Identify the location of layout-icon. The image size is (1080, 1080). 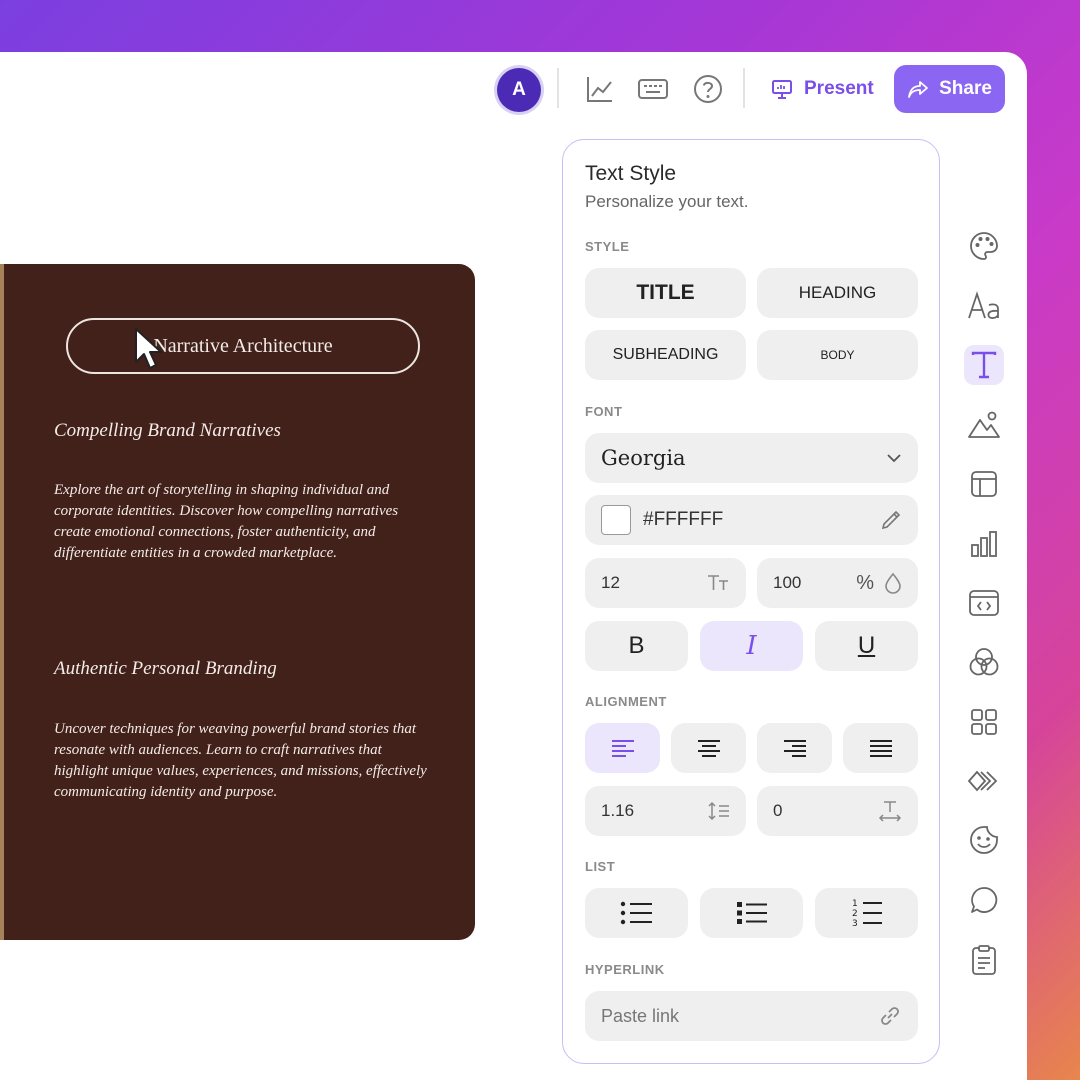
(984, 484).